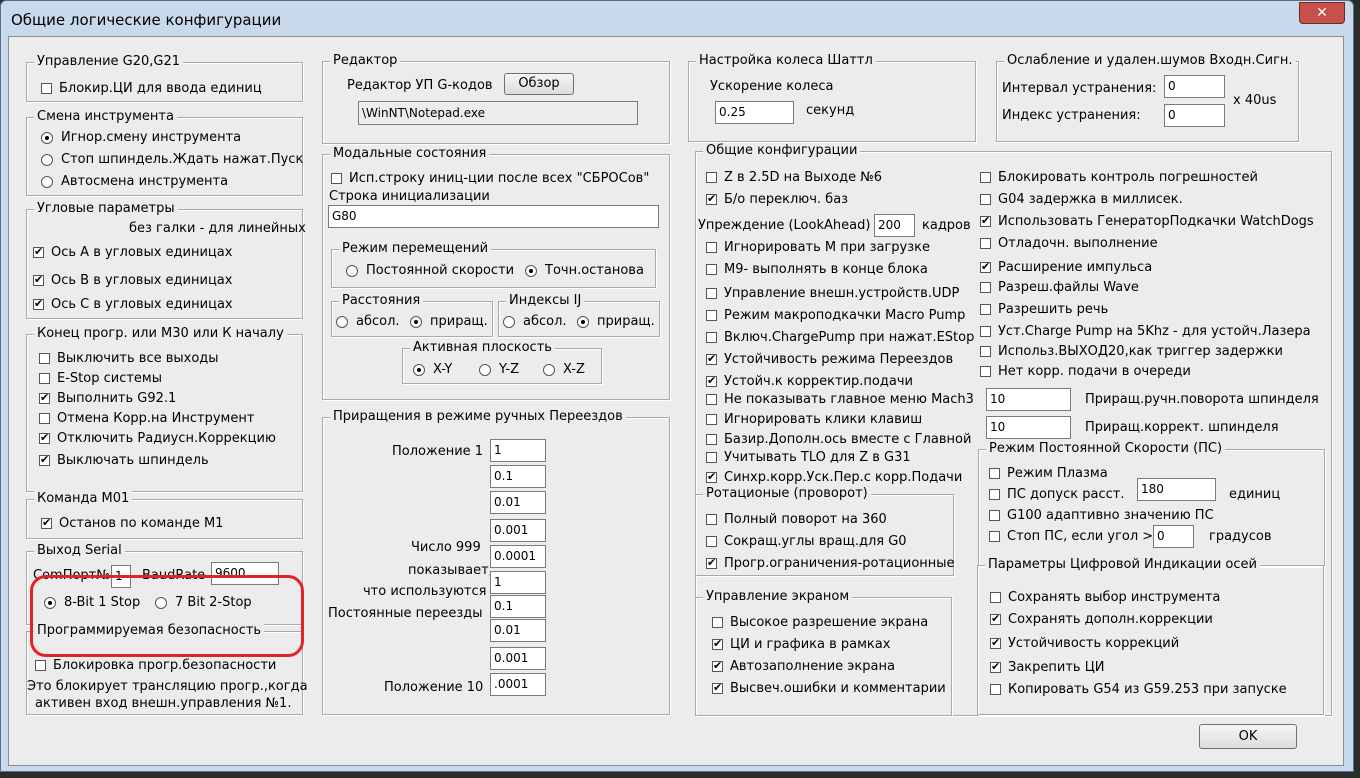  I want to click on cv-distance-field: 180, so click(1176, 489).